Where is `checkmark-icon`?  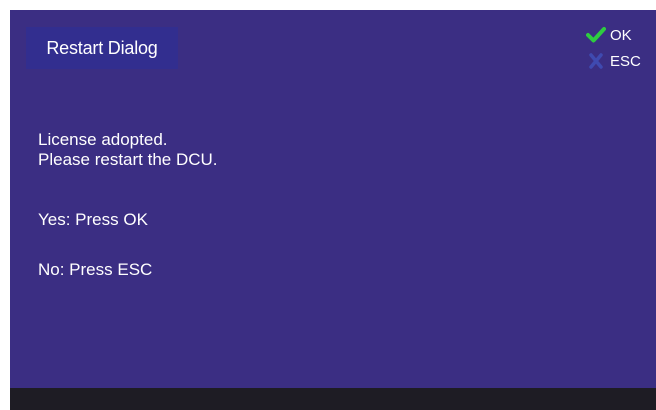
checkmark-icon is located at coordinates (596, 35).